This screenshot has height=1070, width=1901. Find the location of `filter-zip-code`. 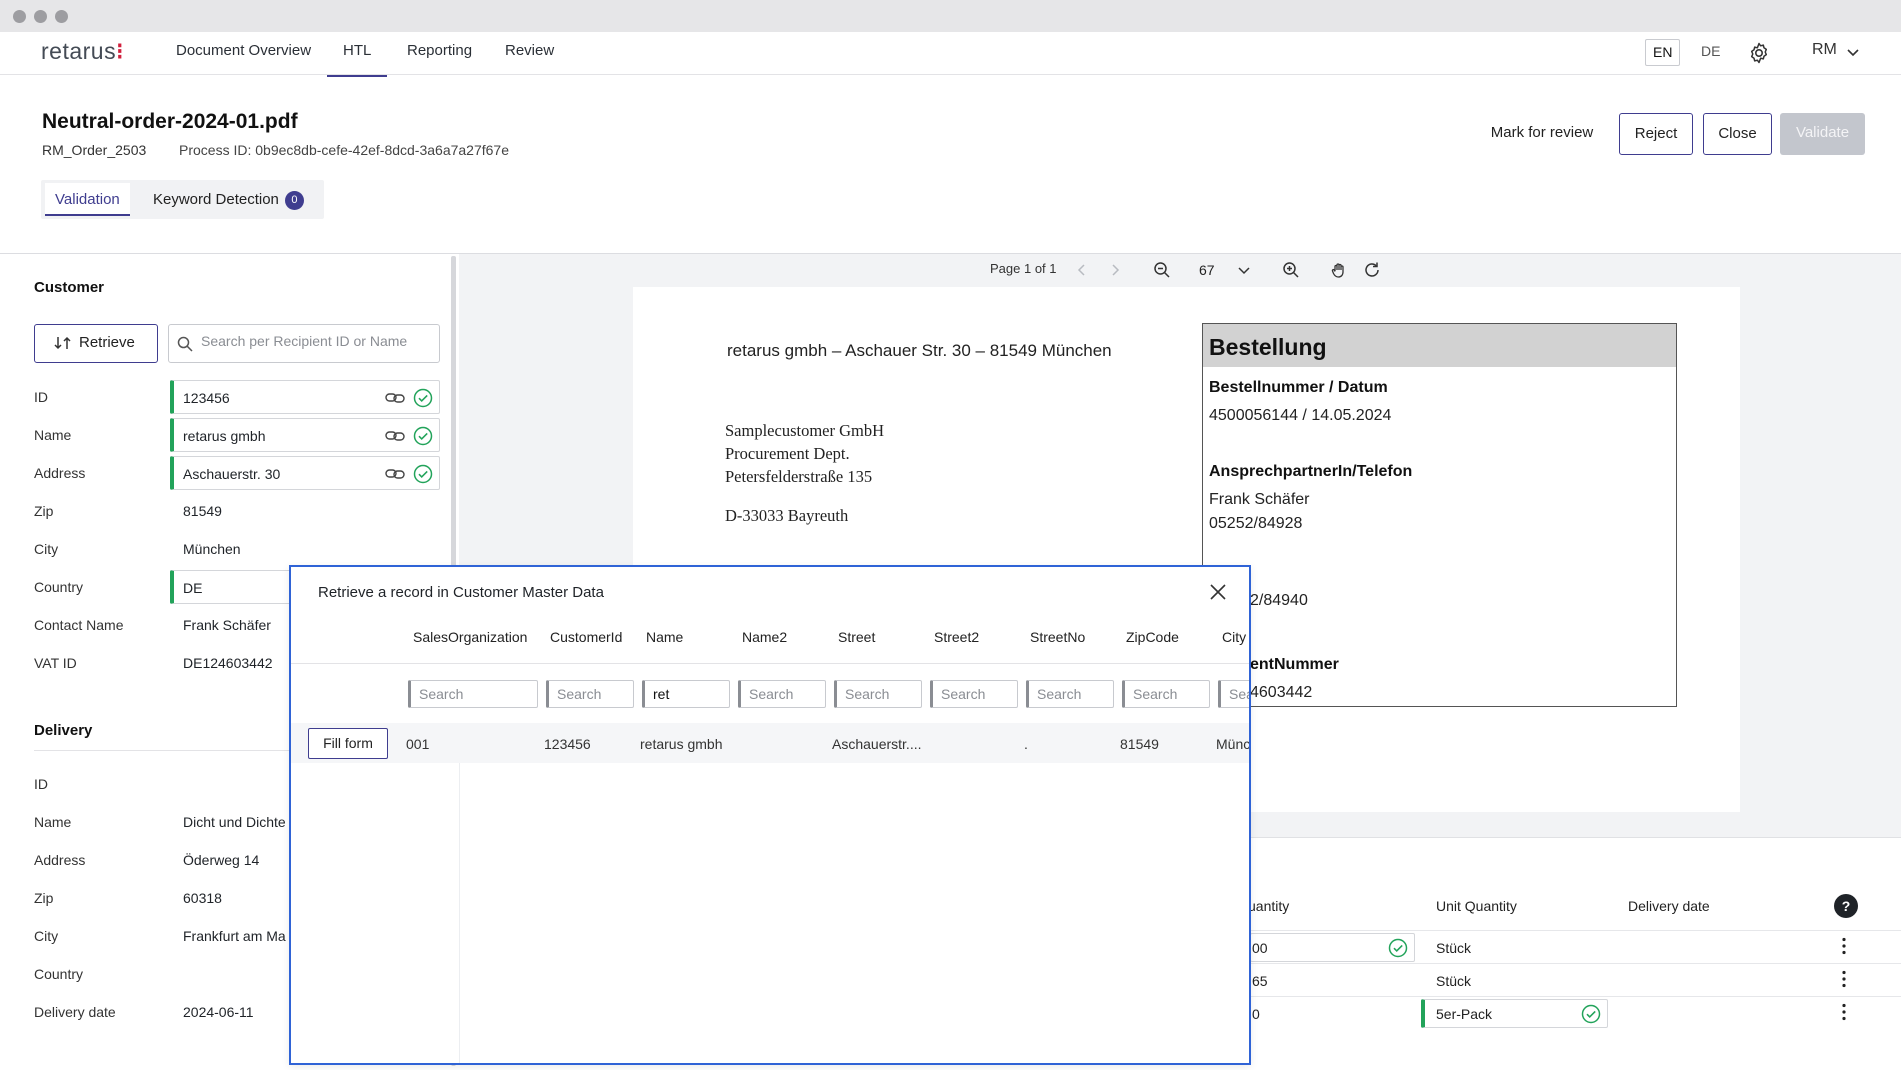

filter-zip-code is located at coordinates (1166, 694).